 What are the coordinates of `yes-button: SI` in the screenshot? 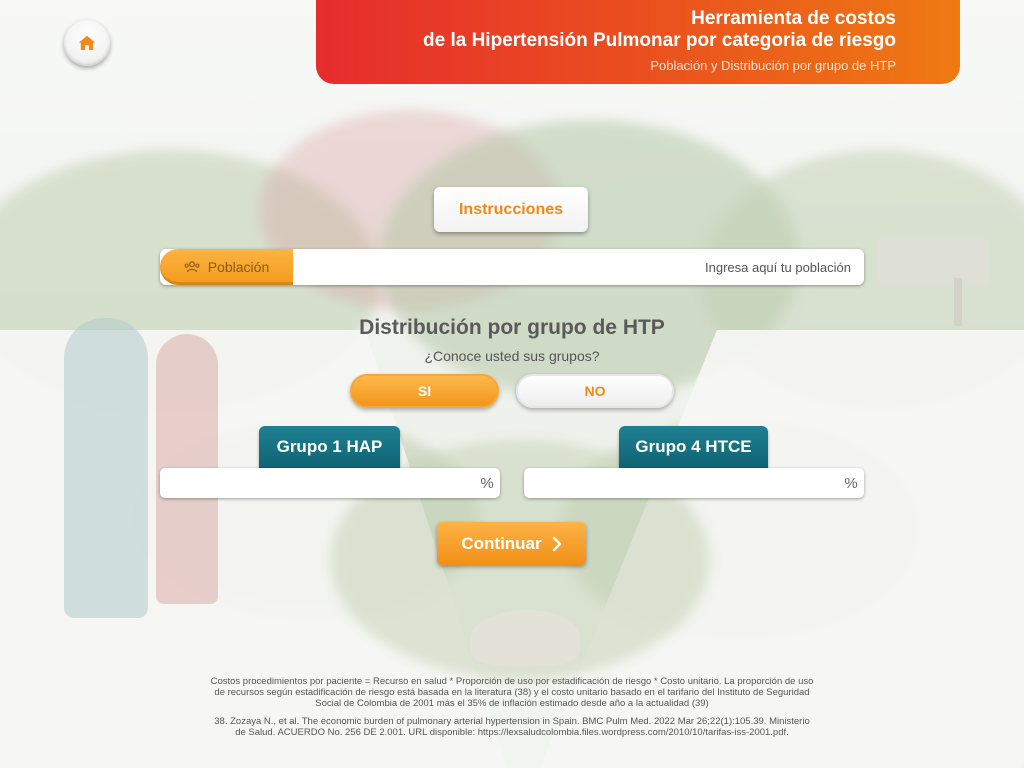 It's located at (424, 391).